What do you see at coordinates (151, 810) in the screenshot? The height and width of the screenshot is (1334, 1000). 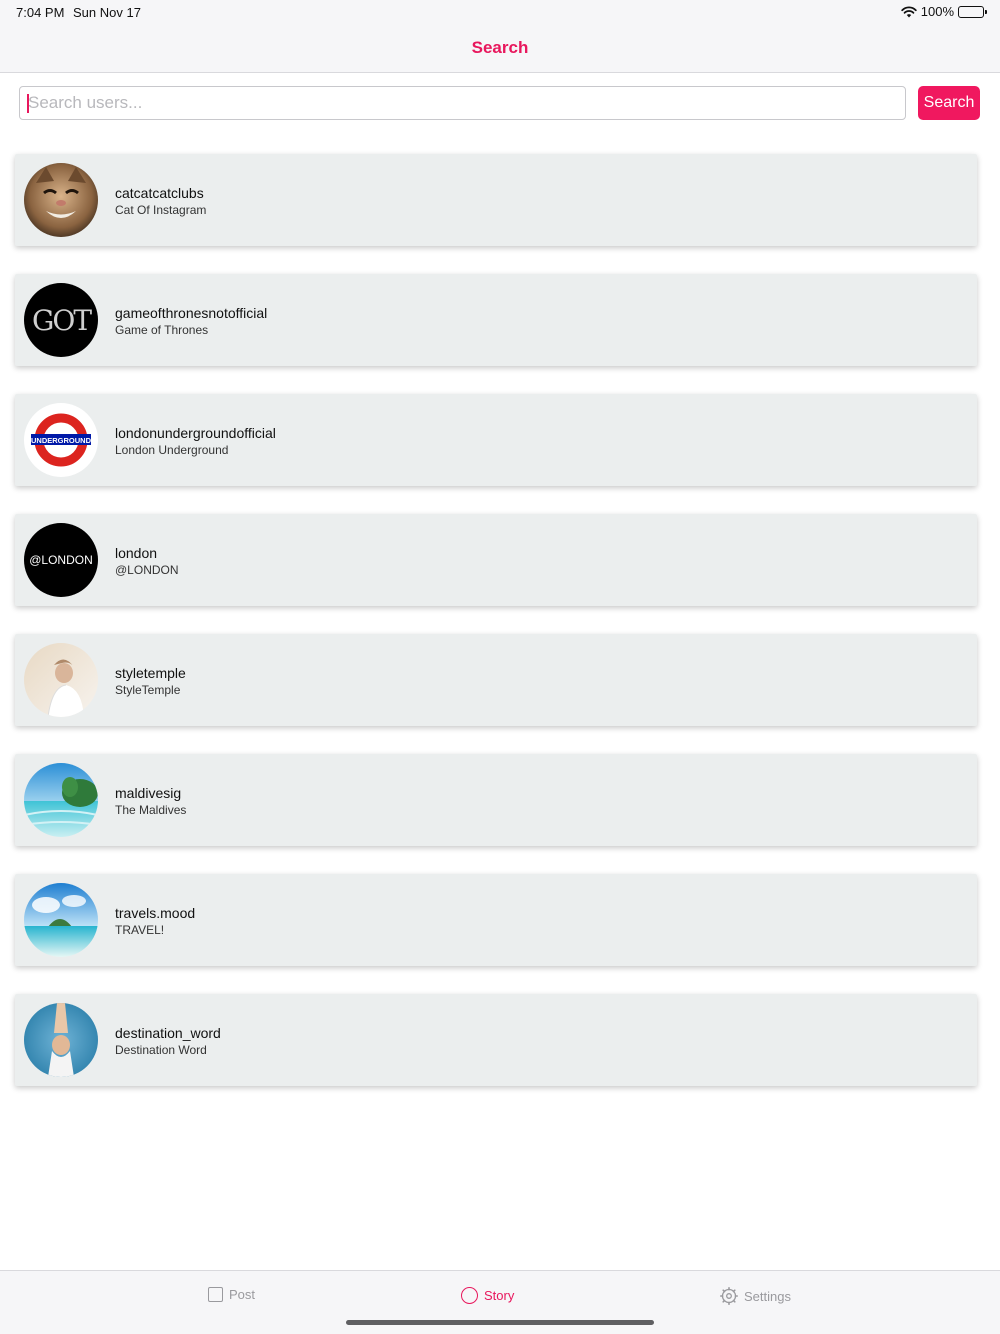 I see `display-name: The Maldives` at bounding box center [151, 810].